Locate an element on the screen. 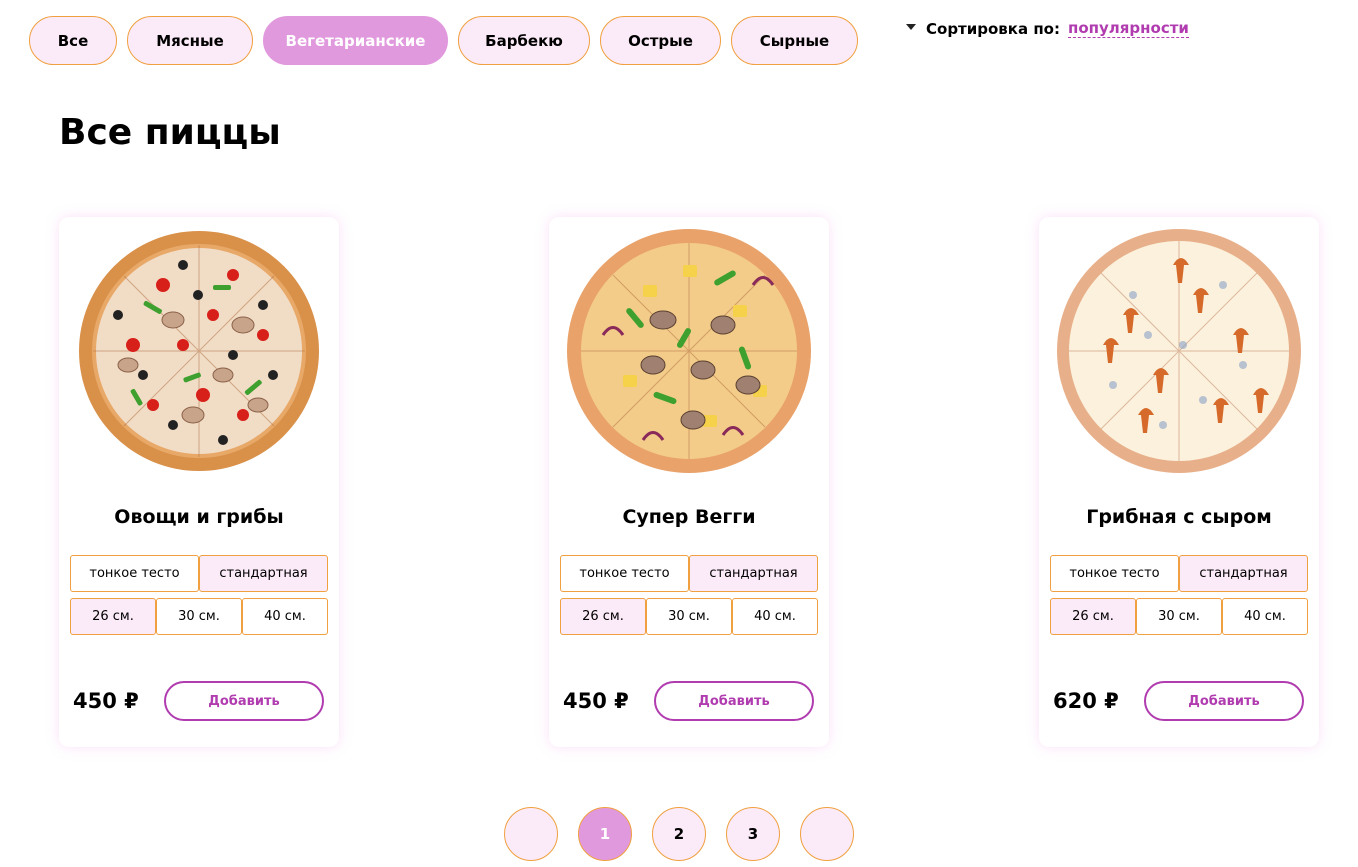  product-name: Овощи и грибы is located at coordinates (199, 517).